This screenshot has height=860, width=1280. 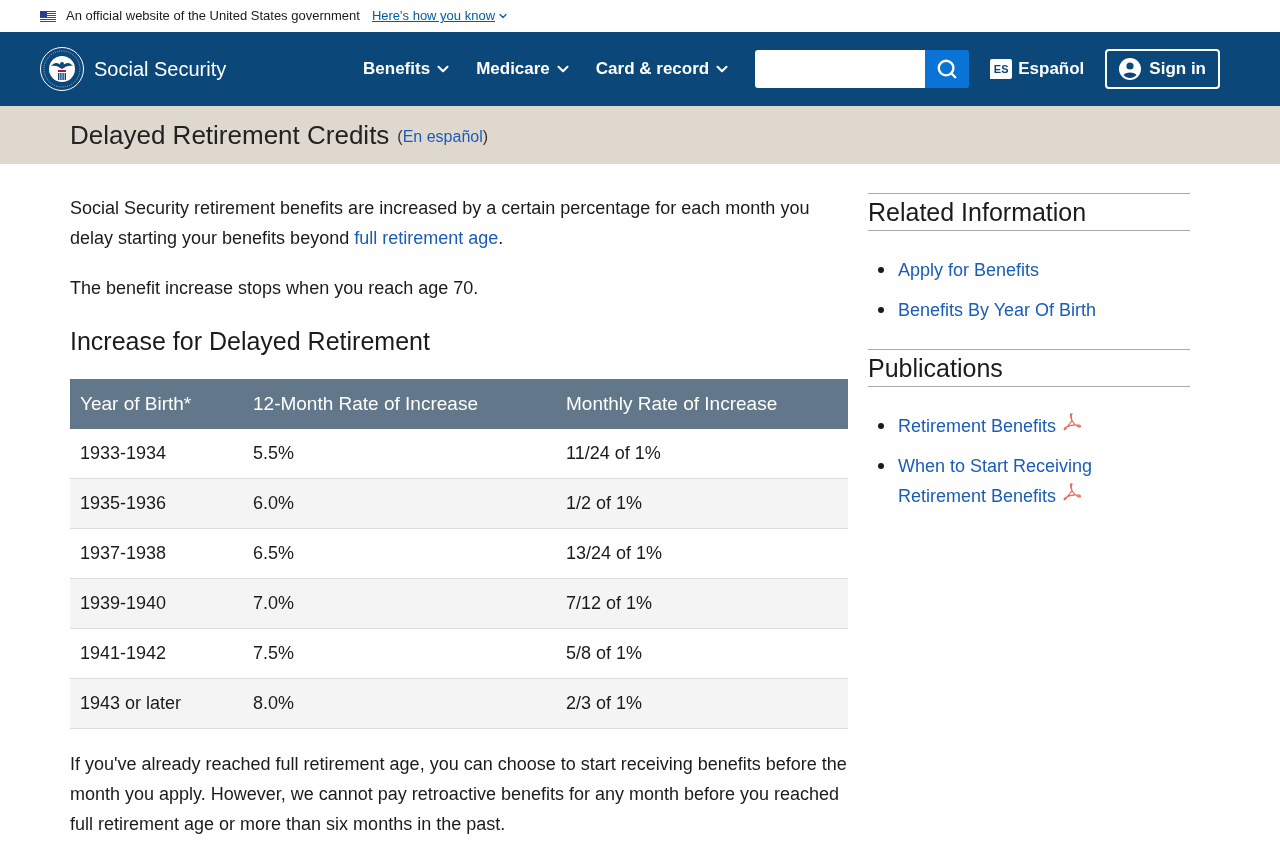 I want to click on home-link: Social Security, so click(x=133, y=69).